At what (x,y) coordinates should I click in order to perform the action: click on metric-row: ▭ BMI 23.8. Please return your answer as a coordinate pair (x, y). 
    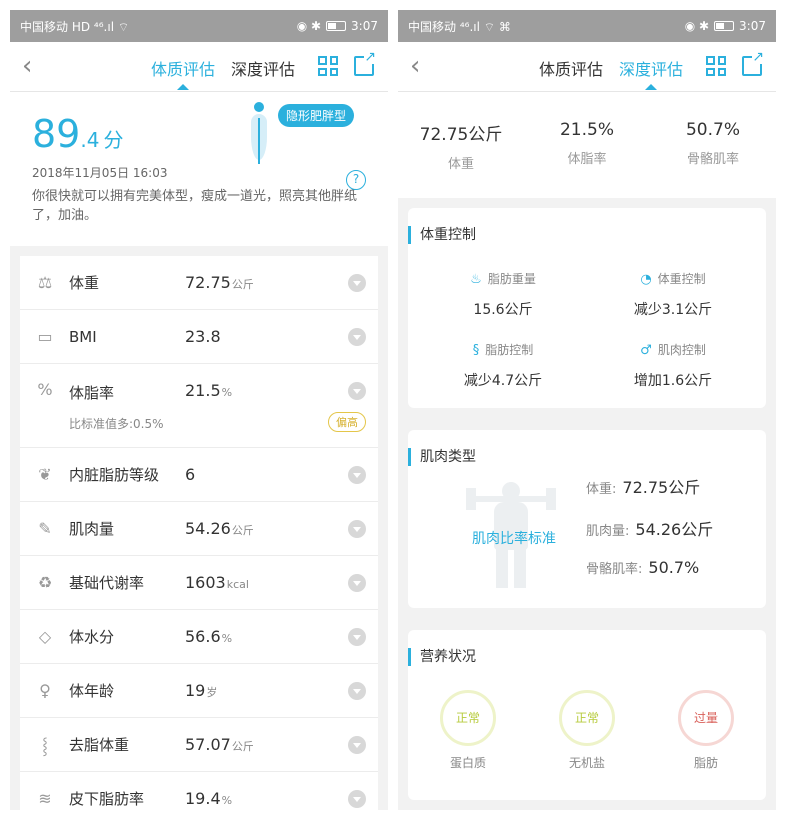
    Looking at the image, I should click on (199, 337).